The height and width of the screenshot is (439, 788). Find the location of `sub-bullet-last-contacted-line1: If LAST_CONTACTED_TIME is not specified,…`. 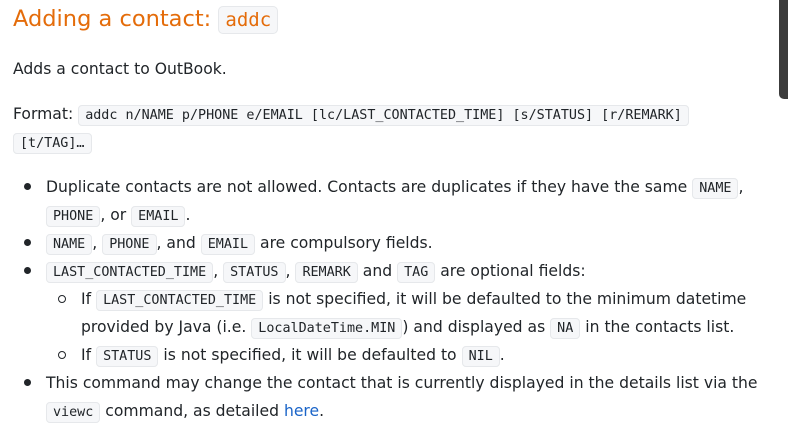

sub-bullet-last-contacted-line1: If LAST_CONTACTED_TIME is not specified,… is located at coordinates (413, 300).